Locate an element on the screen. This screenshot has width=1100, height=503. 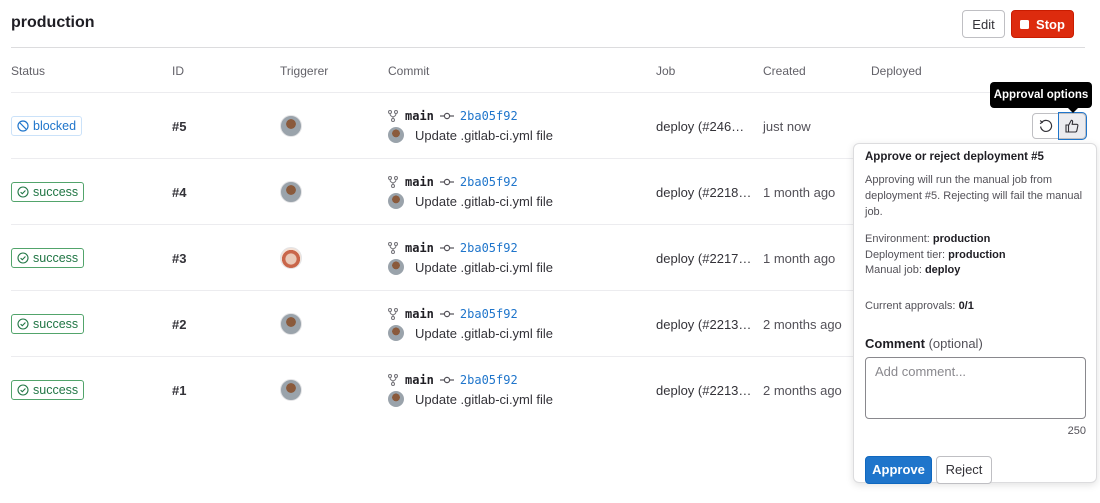
rollback-button is located at coordinates (1045, 126).